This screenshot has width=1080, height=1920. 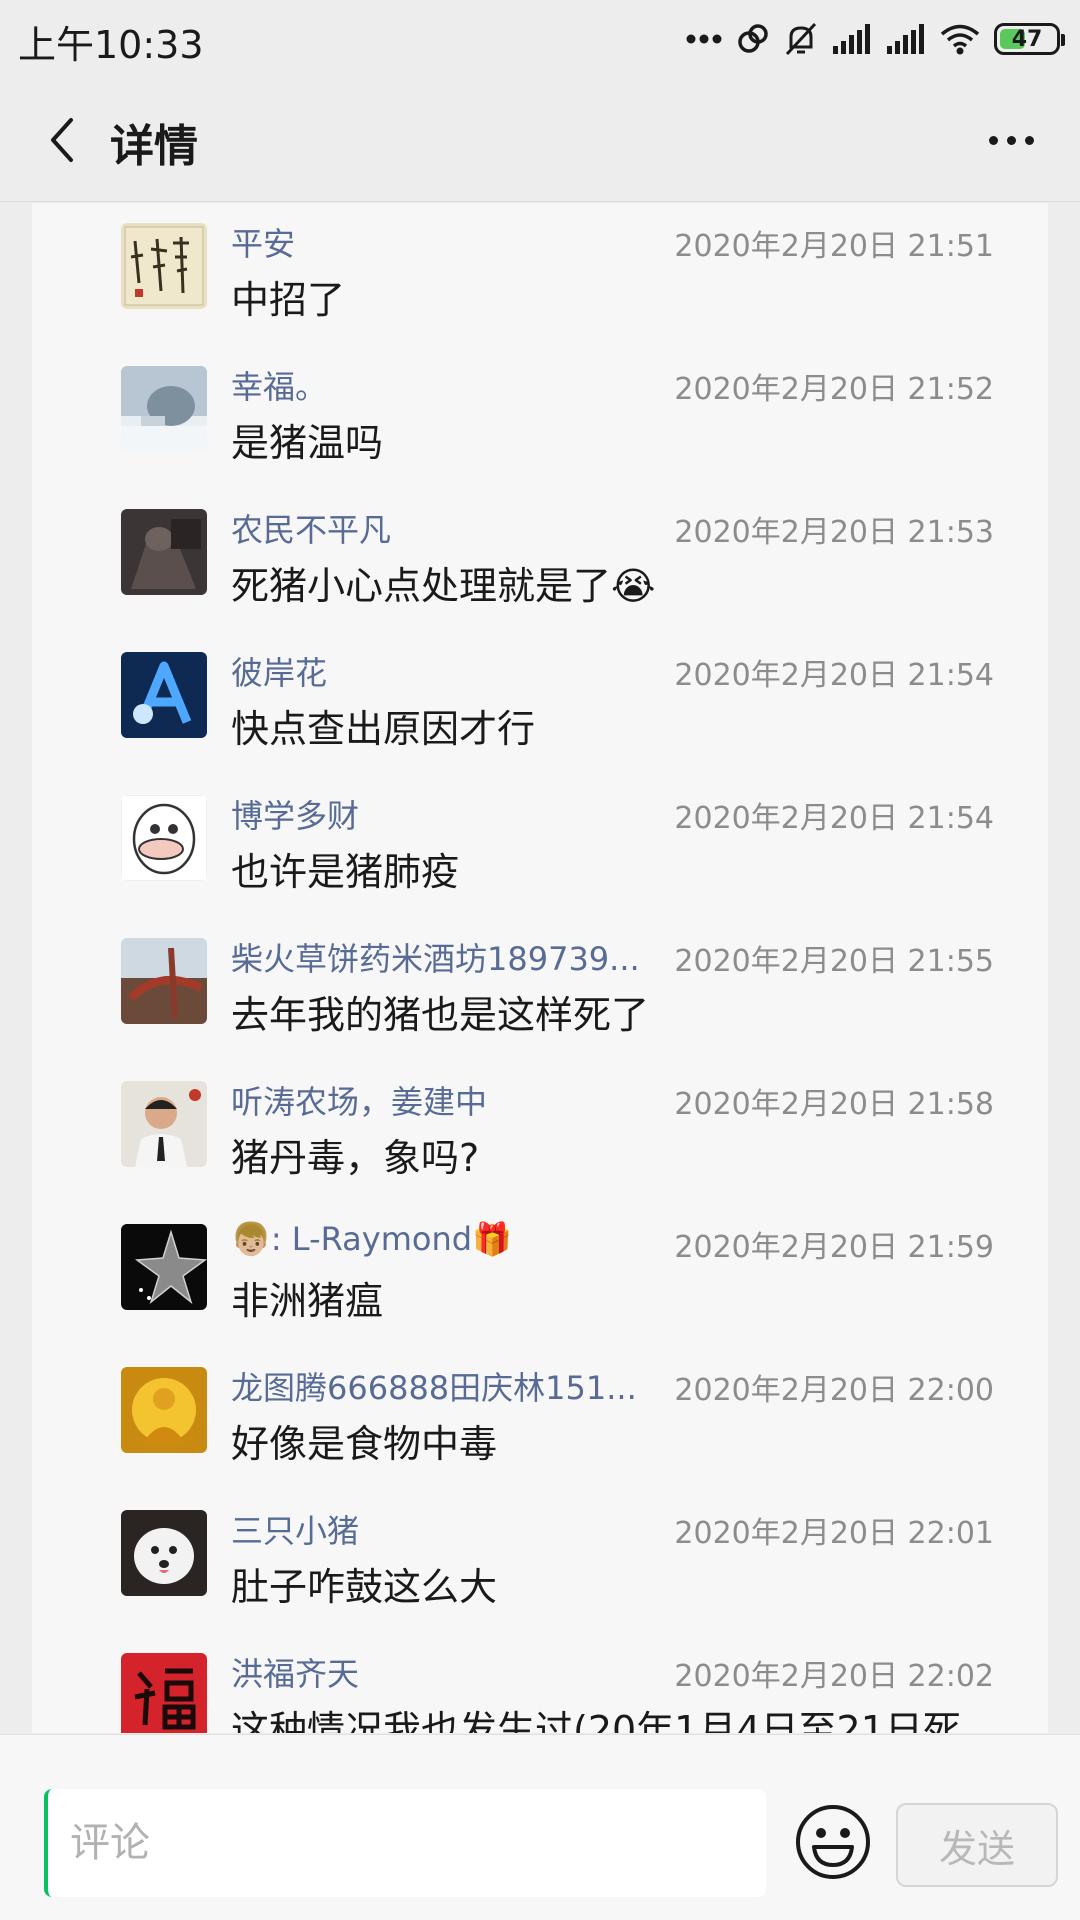 What do you see at coordinates (834, 961) in the screenshot?
I see `comment-time: 2020年2月20日 21:55` at bounding box center [834, 961].